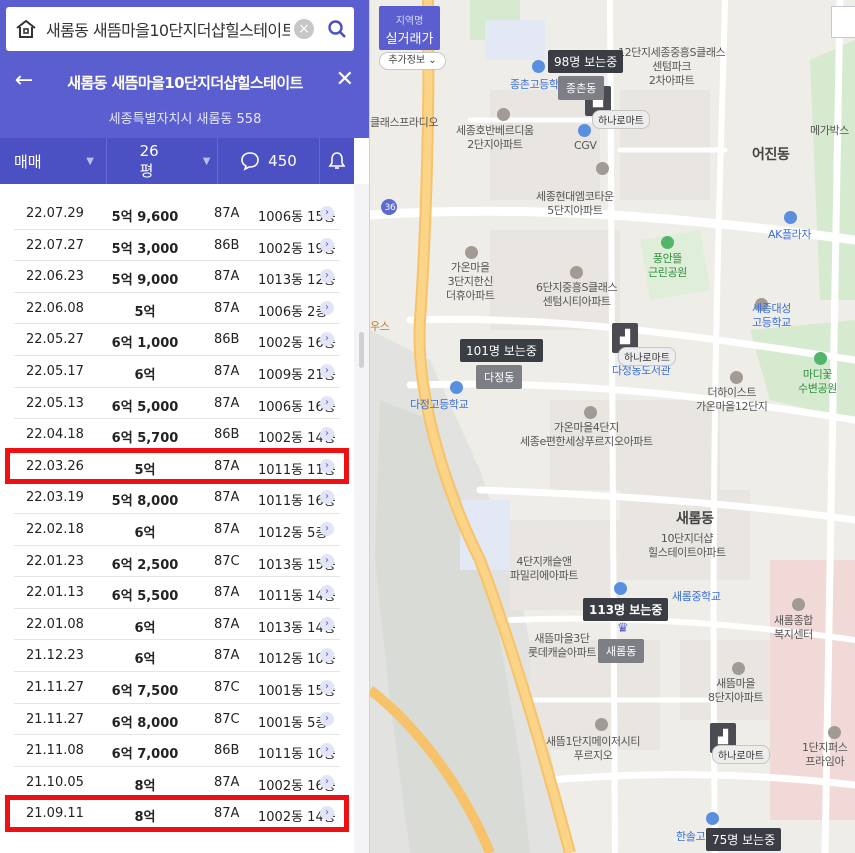  Describe the element at coordinates (744, 839) in the screenshot. I see `viewers-bubble-bottom: 75명 보는중` at that location.